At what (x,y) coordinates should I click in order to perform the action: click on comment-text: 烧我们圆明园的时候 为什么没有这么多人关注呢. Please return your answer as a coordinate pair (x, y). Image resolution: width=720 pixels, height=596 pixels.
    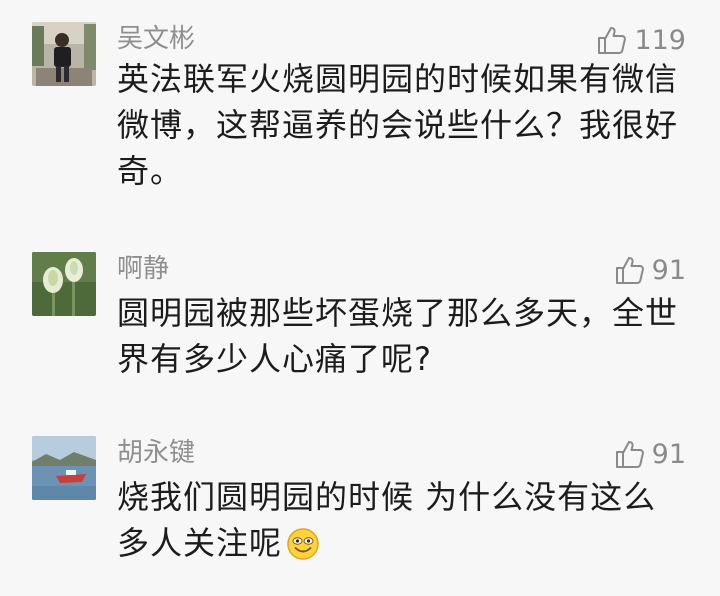
    Looking at the image, I should click on (387, 520).